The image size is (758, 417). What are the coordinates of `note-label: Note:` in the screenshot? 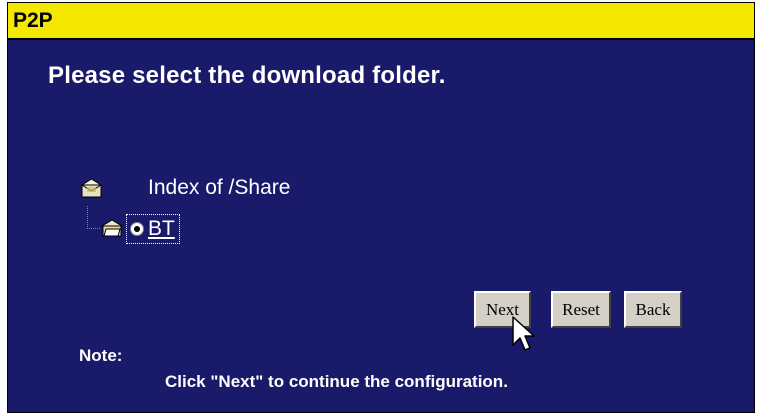 It's located at (101, 355).